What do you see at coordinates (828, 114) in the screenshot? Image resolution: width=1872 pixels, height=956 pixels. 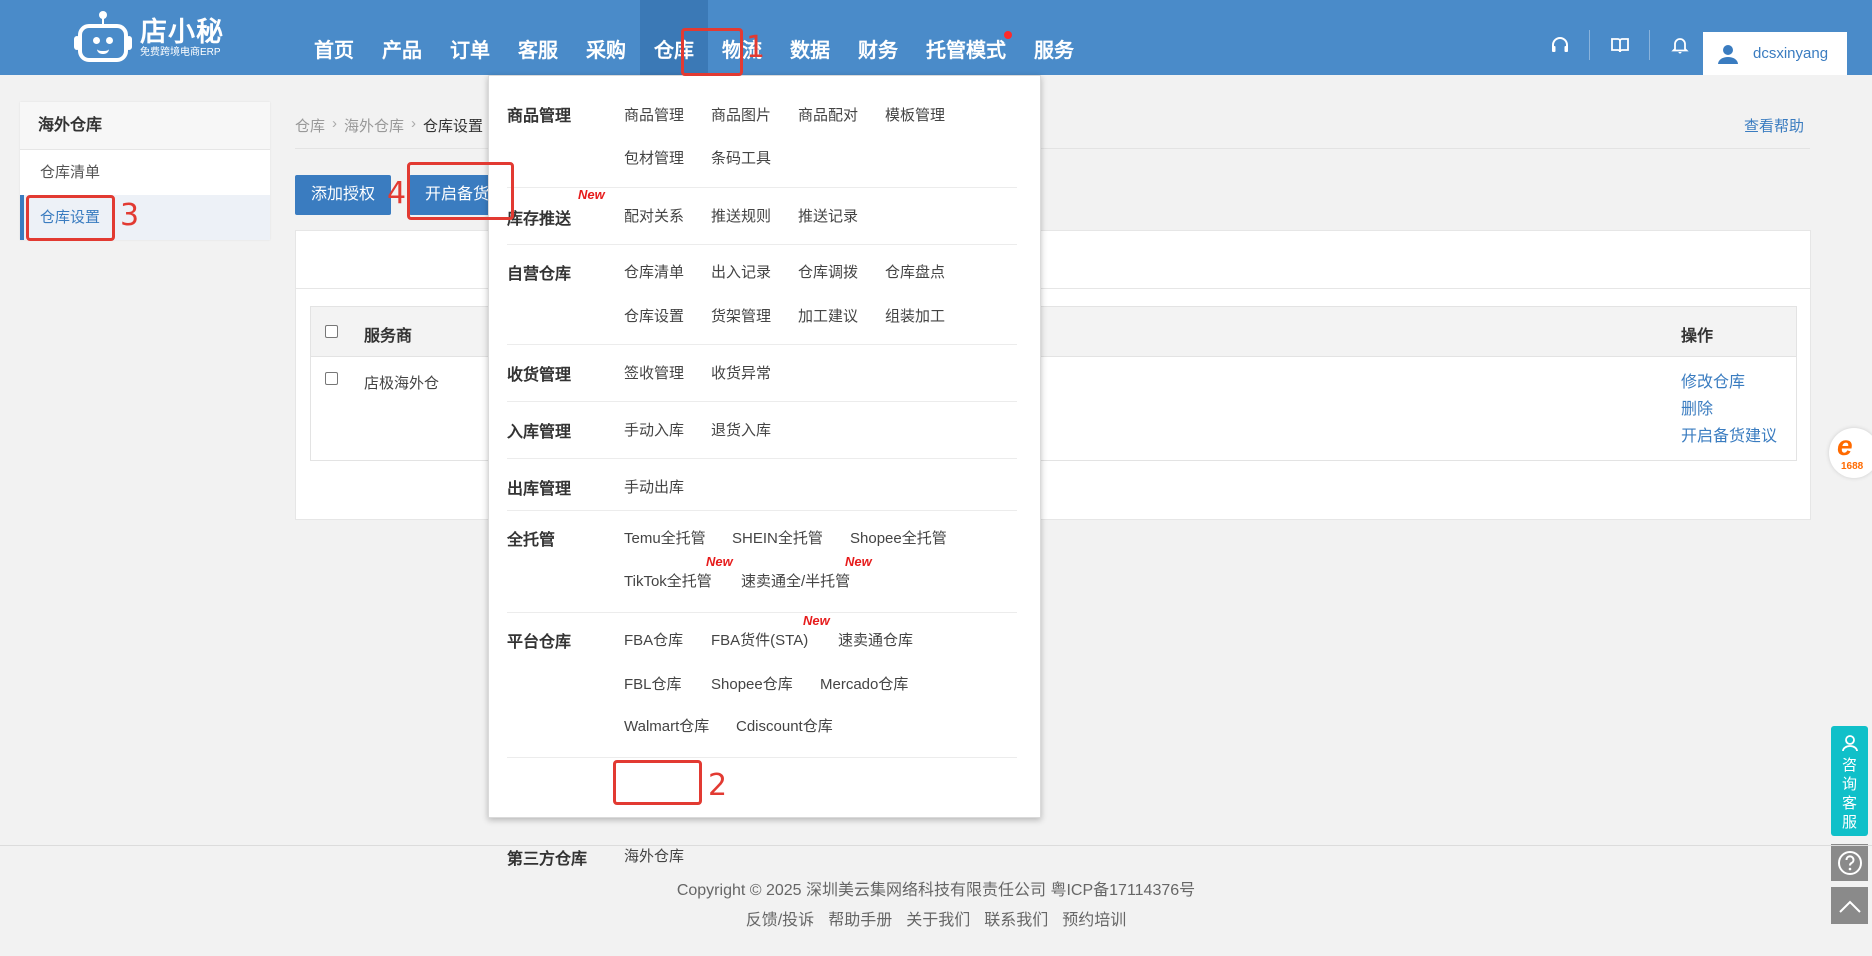 I see `menu-item: 商品配对` at bounding box center [828, 114].